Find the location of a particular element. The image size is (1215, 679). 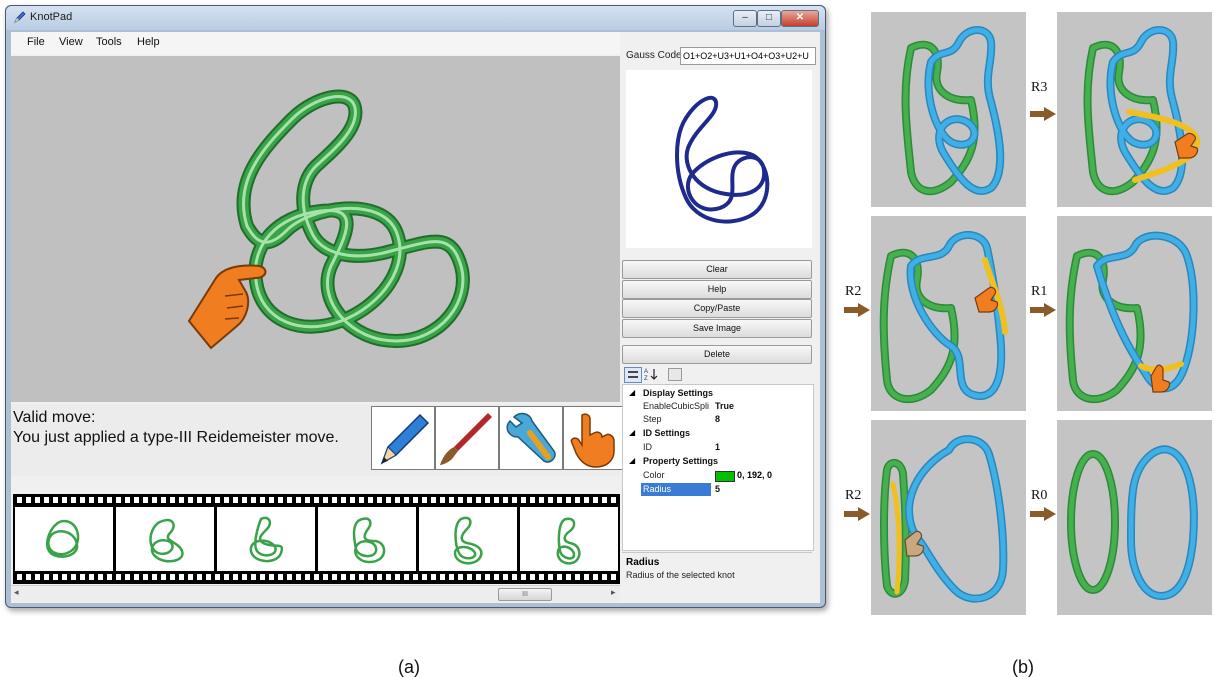

title-bar: KnotPad – □ ✕ is located at coordinates (415, 18).